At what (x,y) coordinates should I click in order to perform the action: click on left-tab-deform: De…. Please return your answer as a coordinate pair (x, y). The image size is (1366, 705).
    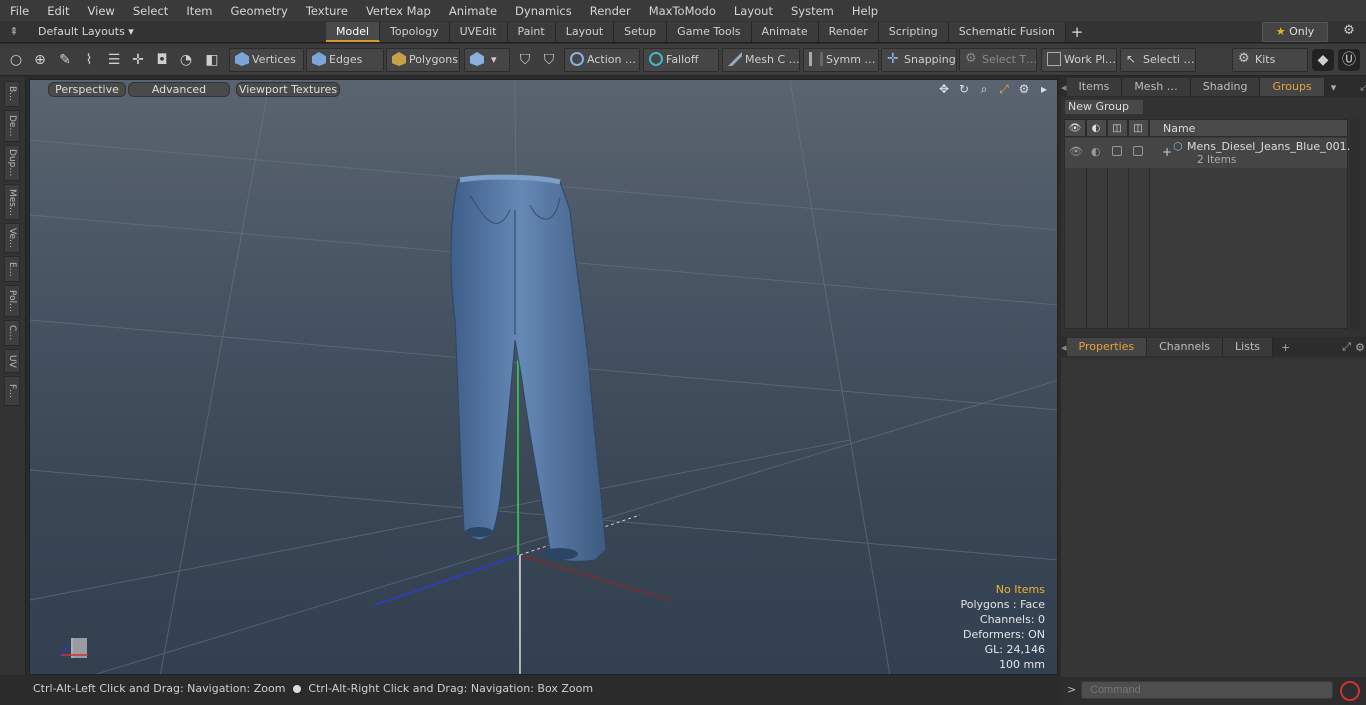
    Looking at the image, I should click on (12, 126).